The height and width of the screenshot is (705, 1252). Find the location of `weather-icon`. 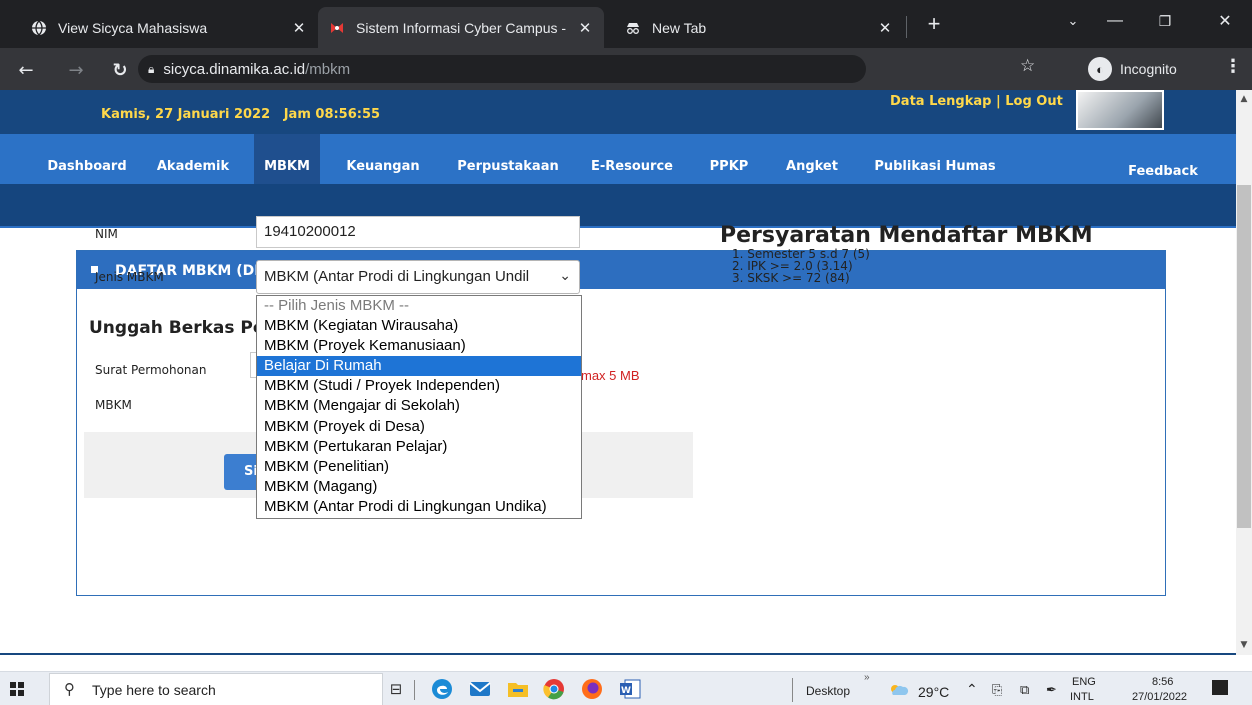

weather-icon is located at coordinates (898, 689).